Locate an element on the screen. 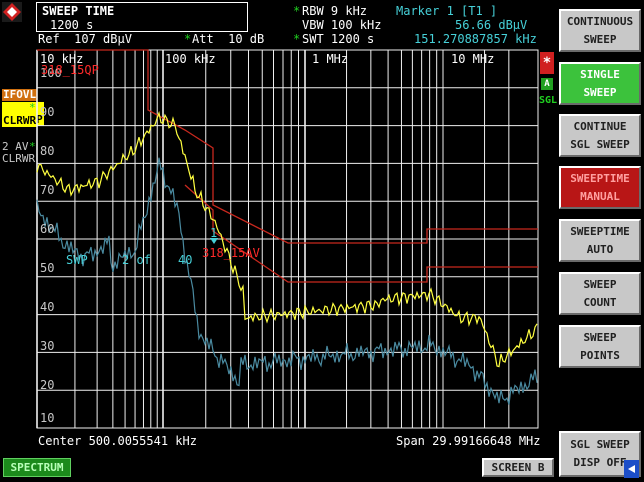 The width and height of the screenshot is (644, 482). level-tick-80: 80 is located at coordinates (47, 151).